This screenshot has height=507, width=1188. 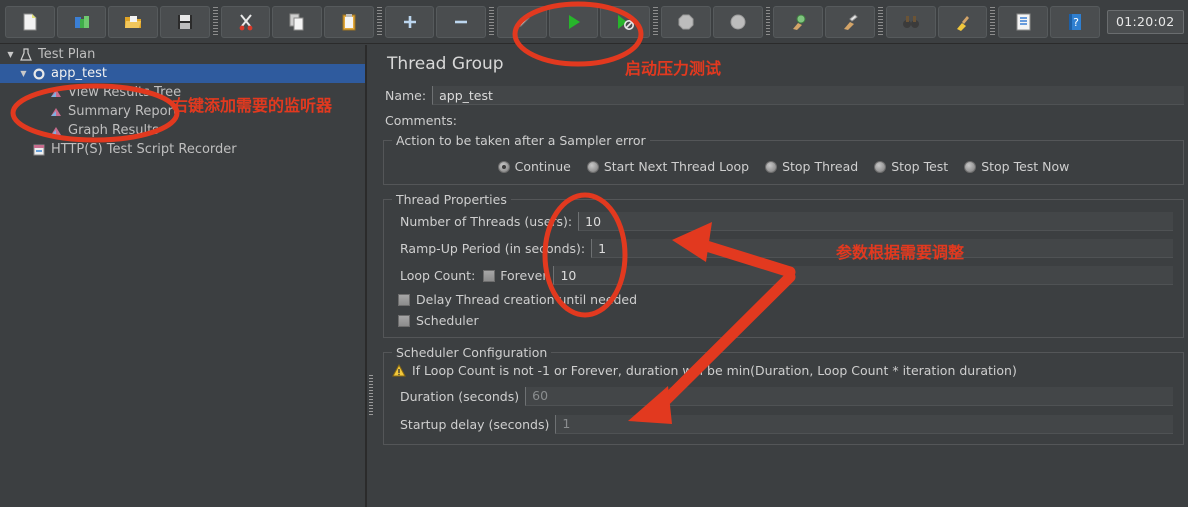 What do you see at coordinates (521, 140) in the screenshot?
I see `sampler-error-legend: Action to be taken after a Sampler error` at bounding box center [521, 140].